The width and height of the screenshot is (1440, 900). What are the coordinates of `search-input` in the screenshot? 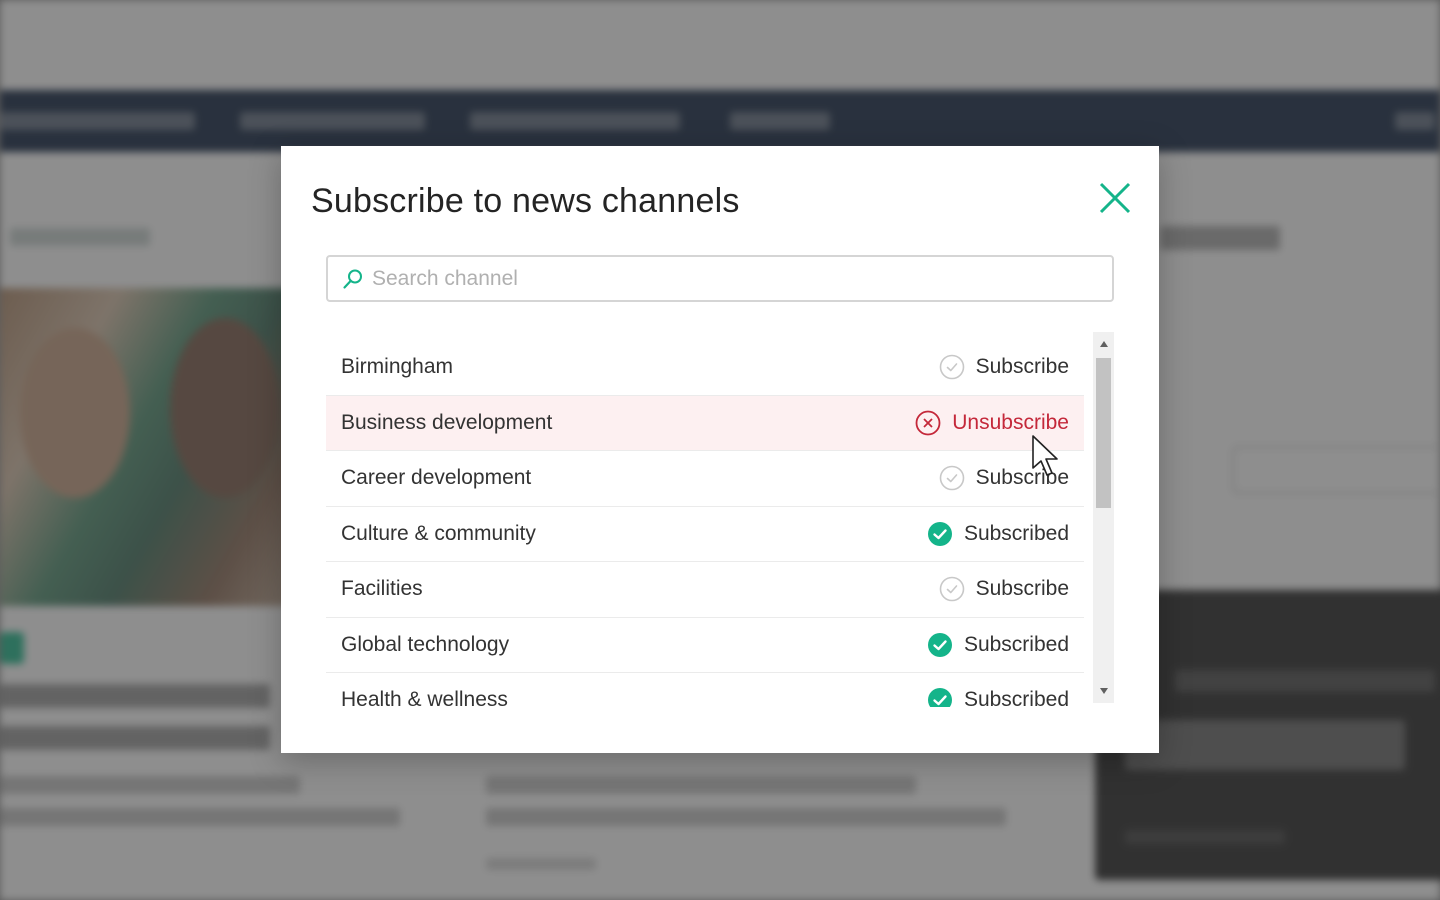 It's located at (732, 278).